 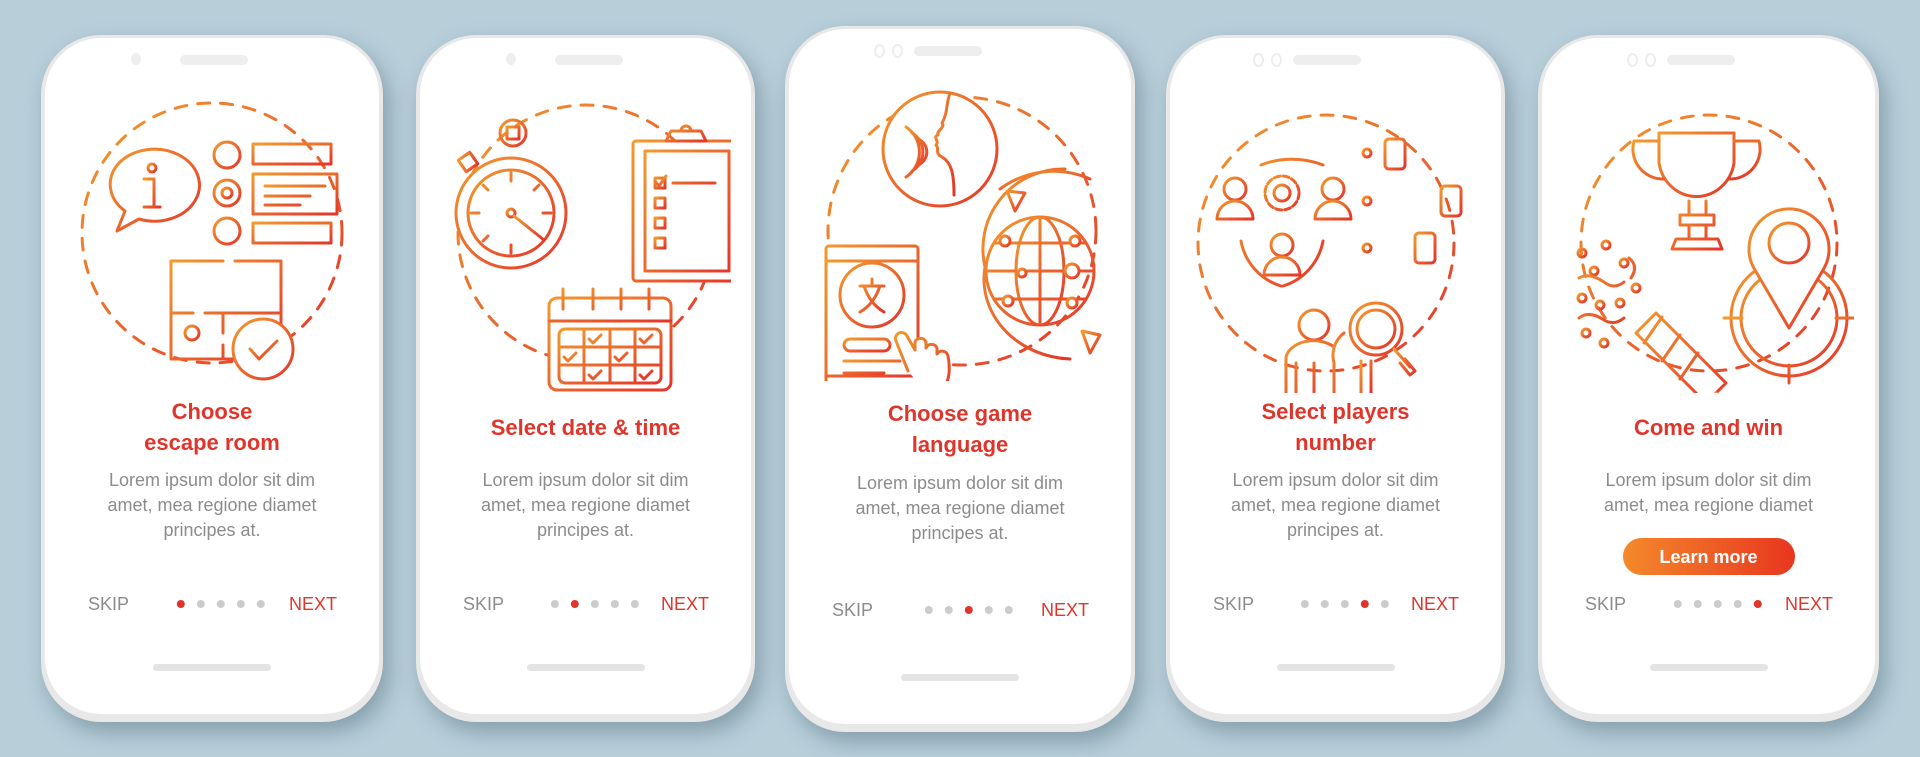 What do you see at coordinates (960, 444) in the screenshot?
I see `title-line: language` at bounding box center [960, 444].